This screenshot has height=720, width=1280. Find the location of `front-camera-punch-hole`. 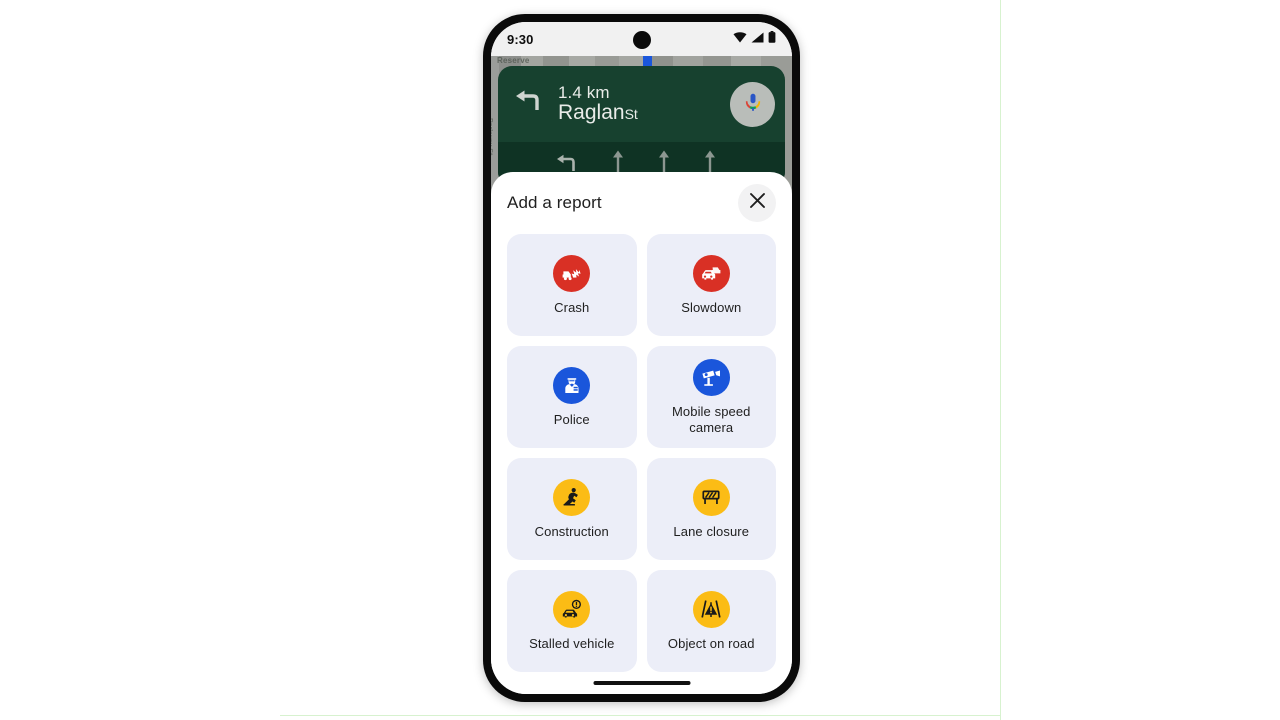

front-camera-punch-hole is located at coordinates (641, 40).